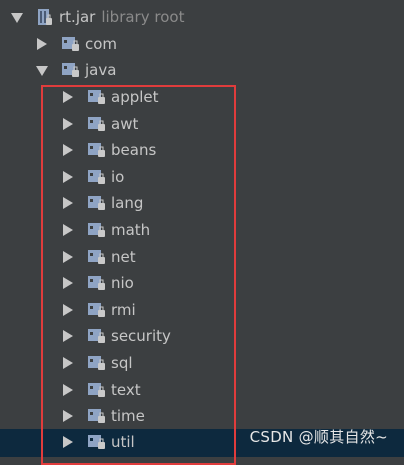  What do you see at coordinates (135, 97) in the screenshot?
I see `tree-row-label: applet` at bounding box center [135, 97].